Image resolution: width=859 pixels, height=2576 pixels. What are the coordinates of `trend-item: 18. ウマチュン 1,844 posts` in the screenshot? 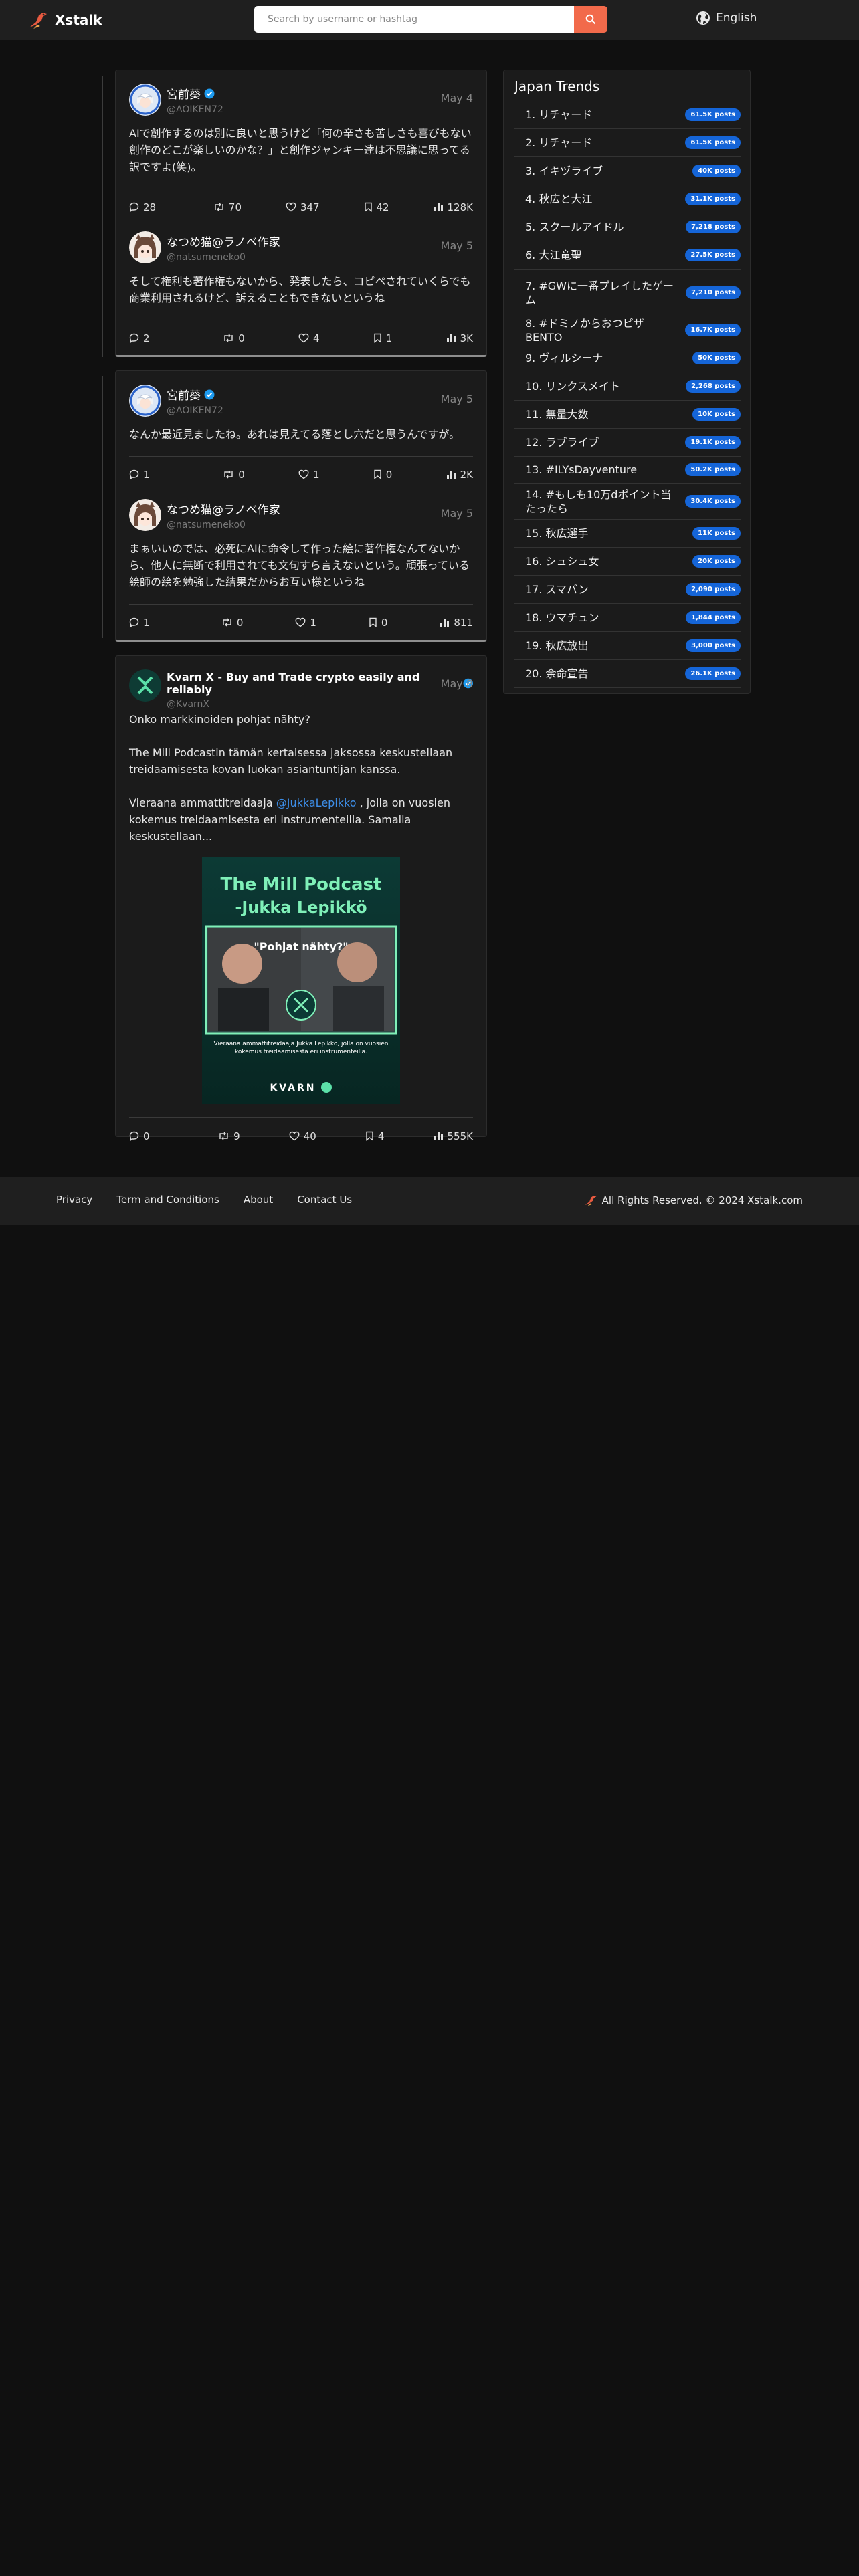 It's located at (627, 618).